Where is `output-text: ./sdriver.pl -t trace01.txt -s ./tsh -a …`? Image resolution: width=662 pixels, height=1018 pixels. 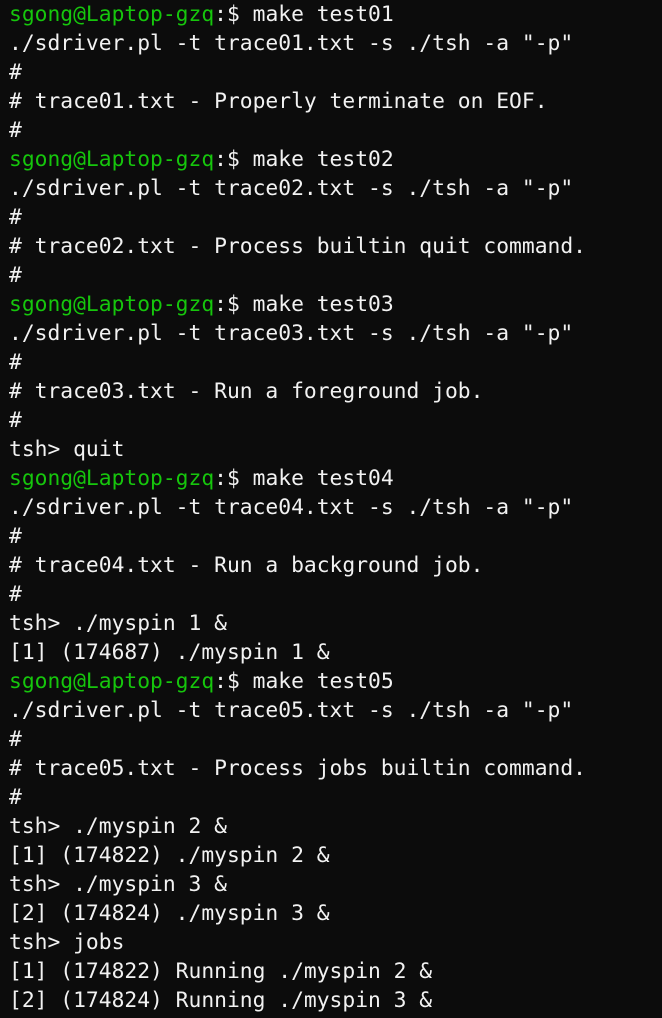 output-text: ./sdriver.pl -t trace01.txt -s ./tsh -a … is located at coordinates (291, 43).